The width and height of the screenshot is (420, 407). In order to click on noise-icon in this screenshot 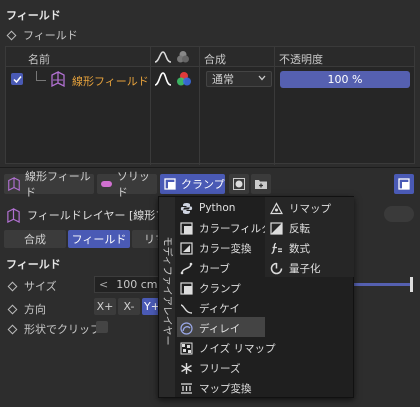, I will do `click(186, 348)`.